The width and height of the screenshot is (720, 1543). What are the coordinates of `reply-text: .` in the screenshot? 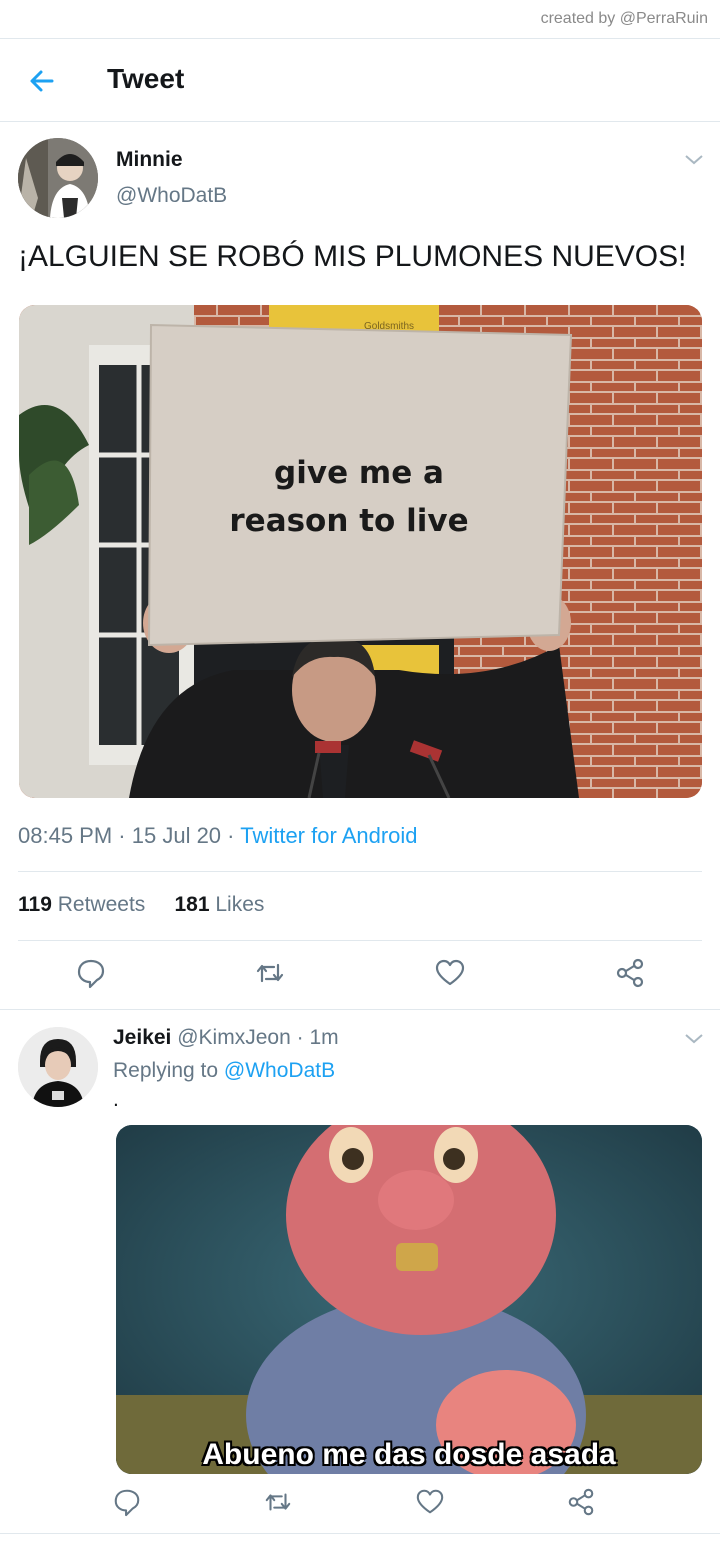 It's located at (116, 1099).